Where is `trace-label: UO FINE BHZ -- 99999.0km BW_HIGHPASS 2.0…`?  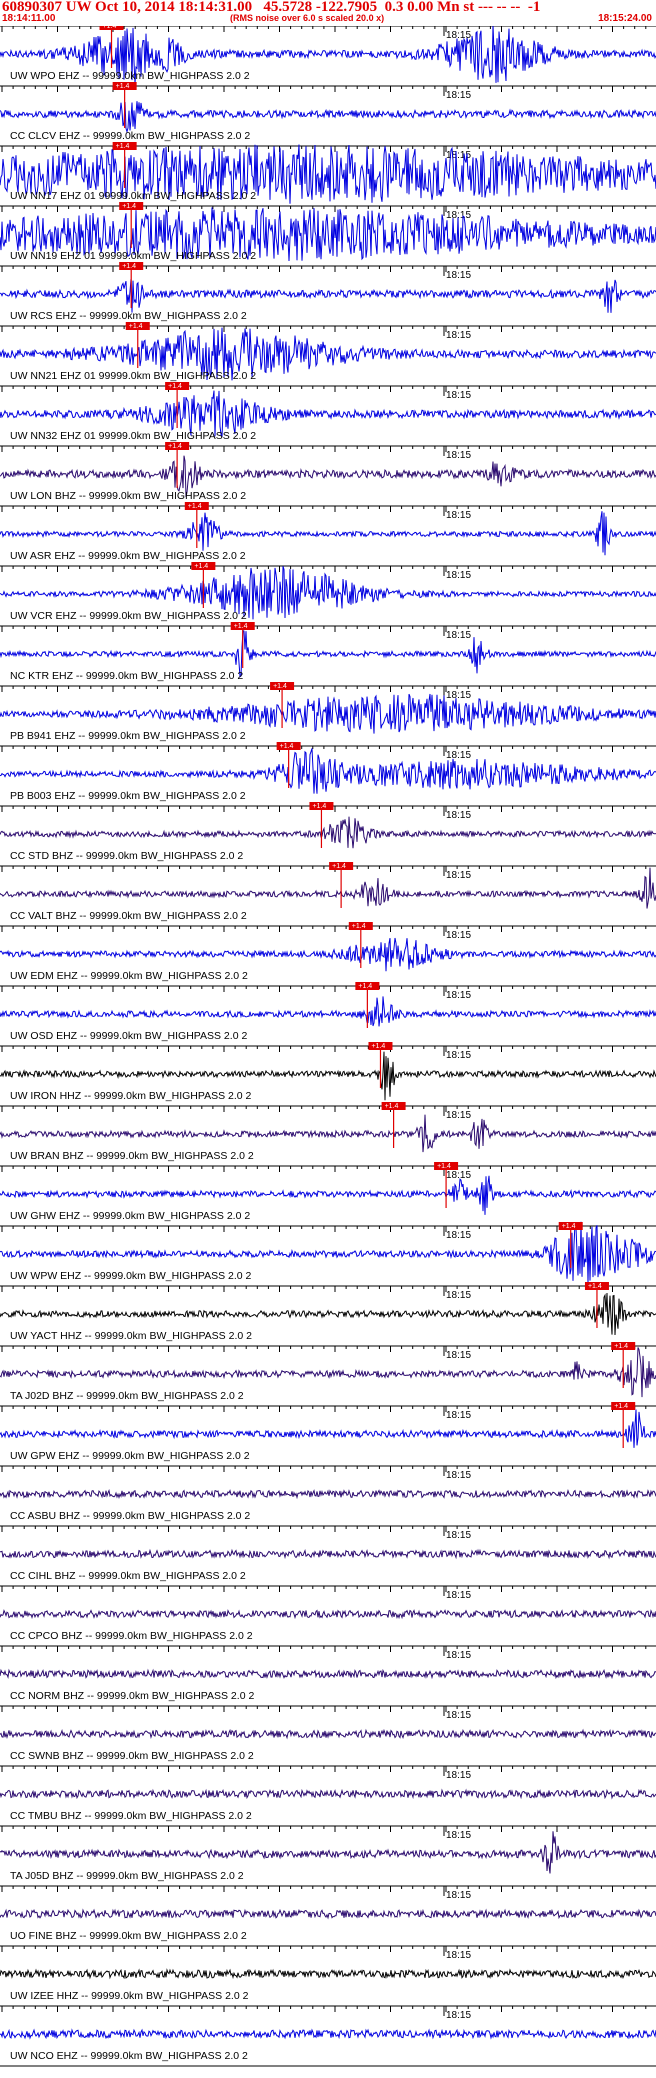 trace-label: UO FINE BHZ -- 99999.0km BW_HIGHPASS 2.0… is located at coordinates (128, 1936).